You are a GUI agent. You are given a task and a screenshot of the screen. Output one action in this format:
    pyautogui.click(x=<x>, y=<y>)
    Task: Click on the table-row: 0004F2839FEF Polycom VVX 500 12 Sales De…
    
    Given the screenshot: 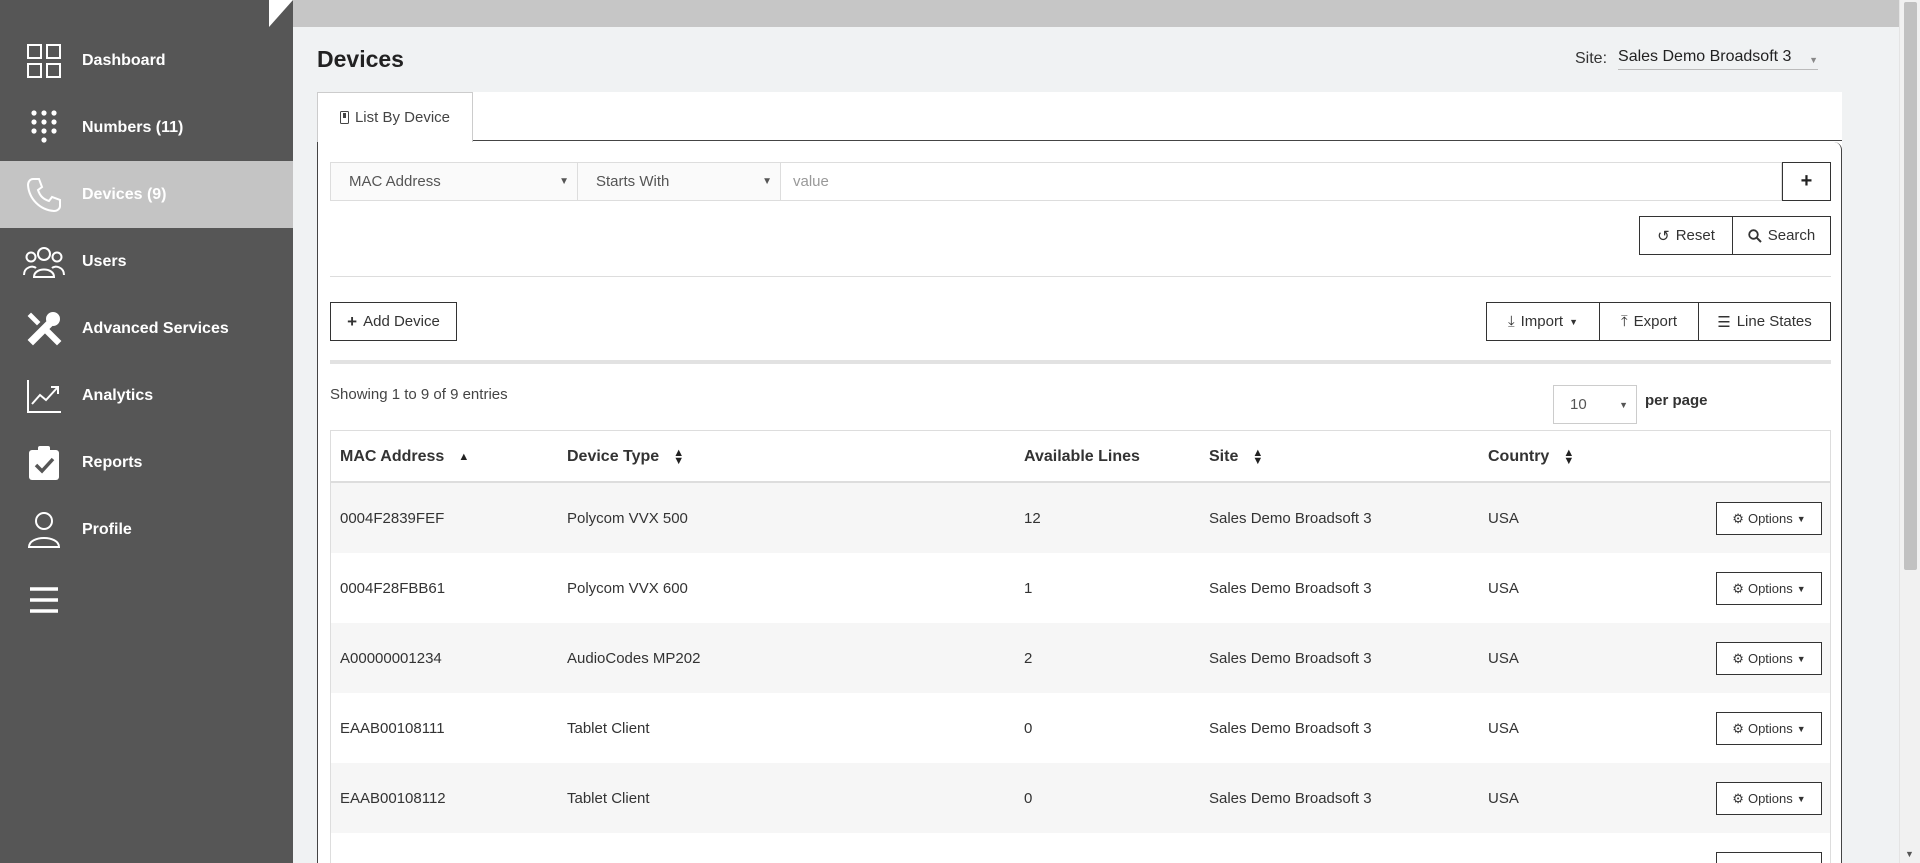 What is the action you would take?
    pyautogui.click(x=1080, y=518)
    